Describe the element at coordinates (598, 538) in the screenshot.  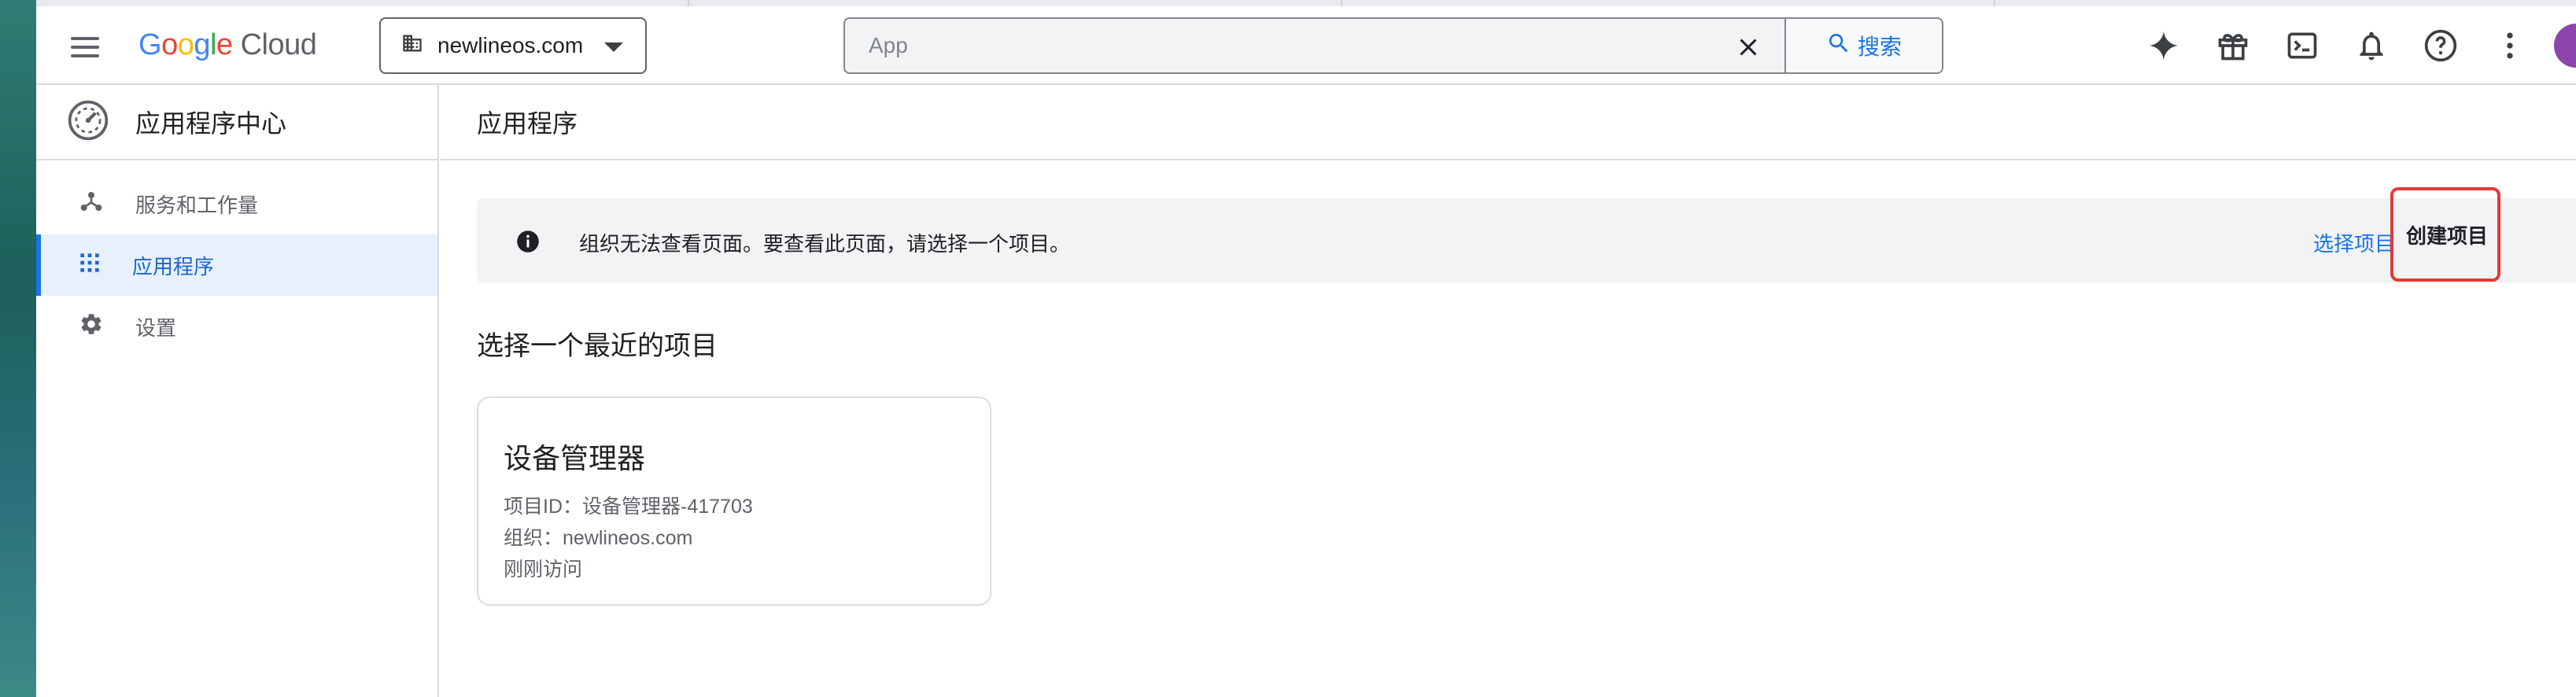
I see `project-organization: 组织：newlineos.com` at that location.